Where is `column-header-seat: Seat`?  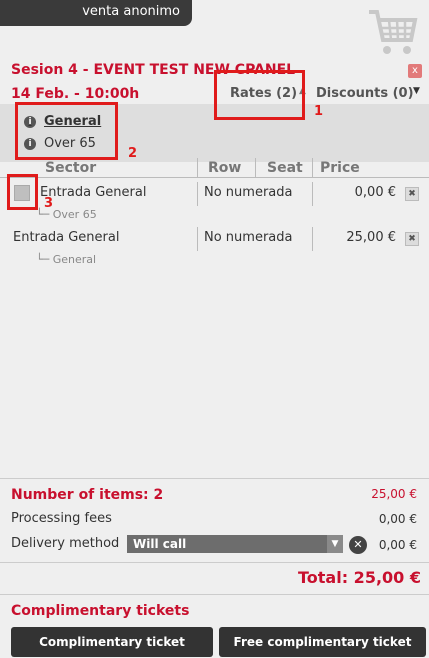
column-header-seat: Seat is located at coordinates (285, 168).